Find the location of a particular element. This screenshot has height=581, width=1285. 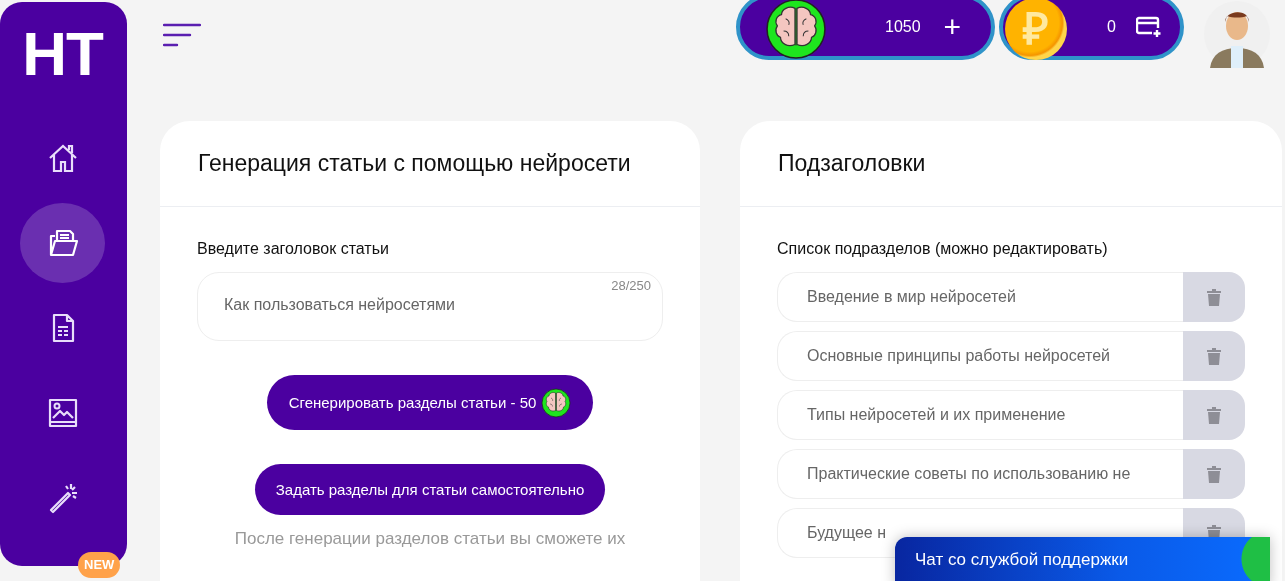

list-label: Список подразделов (можно редактировать) is located at coordinates (943, 249).